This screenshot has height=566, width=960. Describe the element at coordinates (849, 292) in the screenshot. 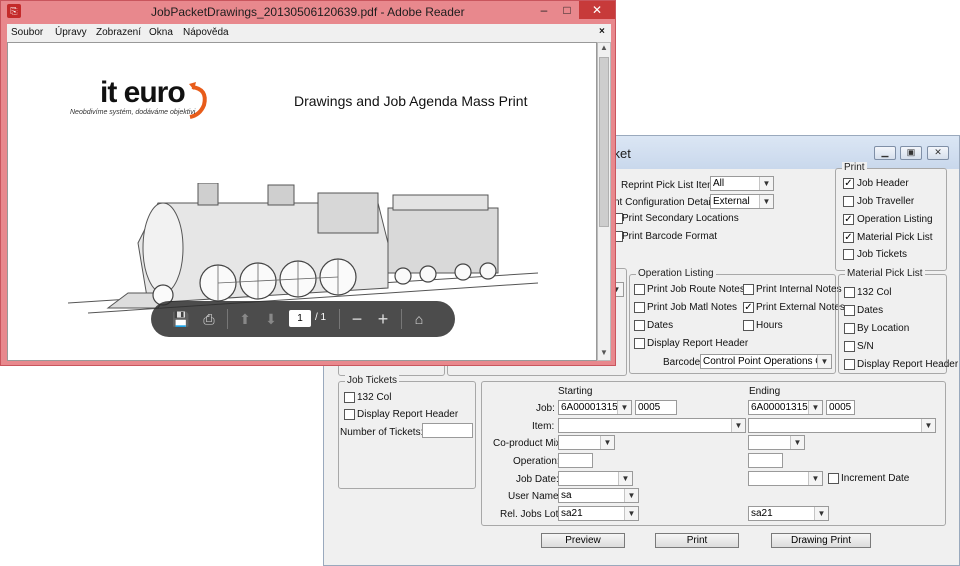

I see `mpl-132col-checkbox` at that location.